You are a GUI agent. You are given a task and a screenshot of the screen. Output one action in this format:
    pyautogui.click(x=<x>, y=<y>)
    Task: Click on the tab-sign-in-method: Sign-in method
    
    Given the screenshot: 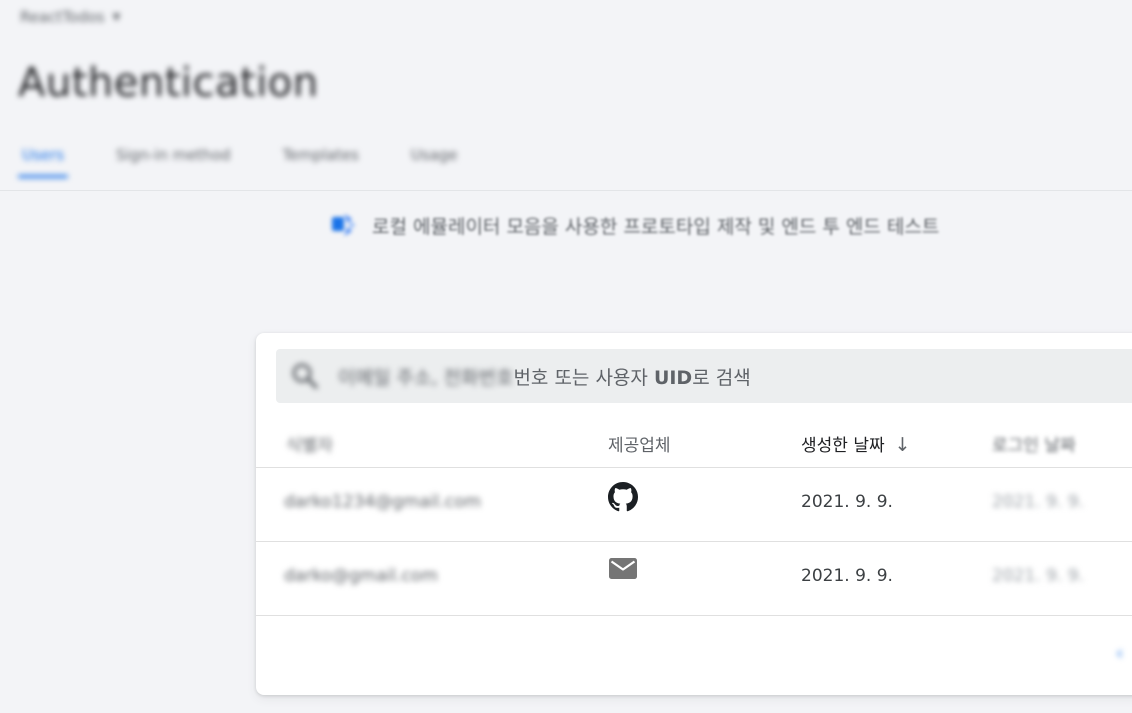 What is the action you would take?
    pyautogui.click(x=173, y=159)
    